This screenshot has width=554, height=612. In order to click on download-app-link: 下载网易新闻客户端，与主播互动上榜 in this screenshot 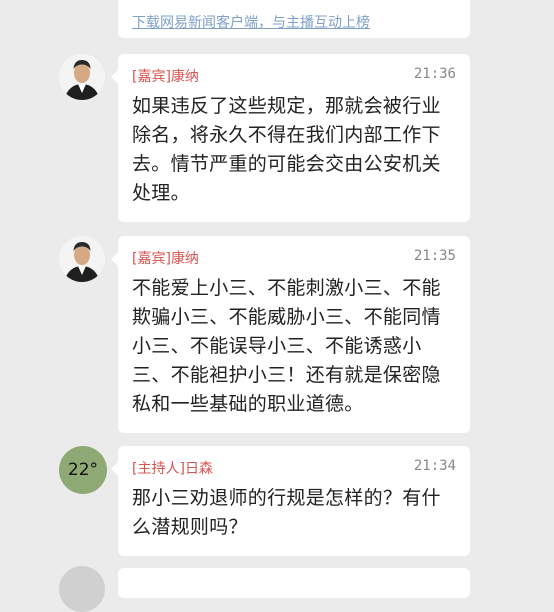, I will do `click(251, 22)`.